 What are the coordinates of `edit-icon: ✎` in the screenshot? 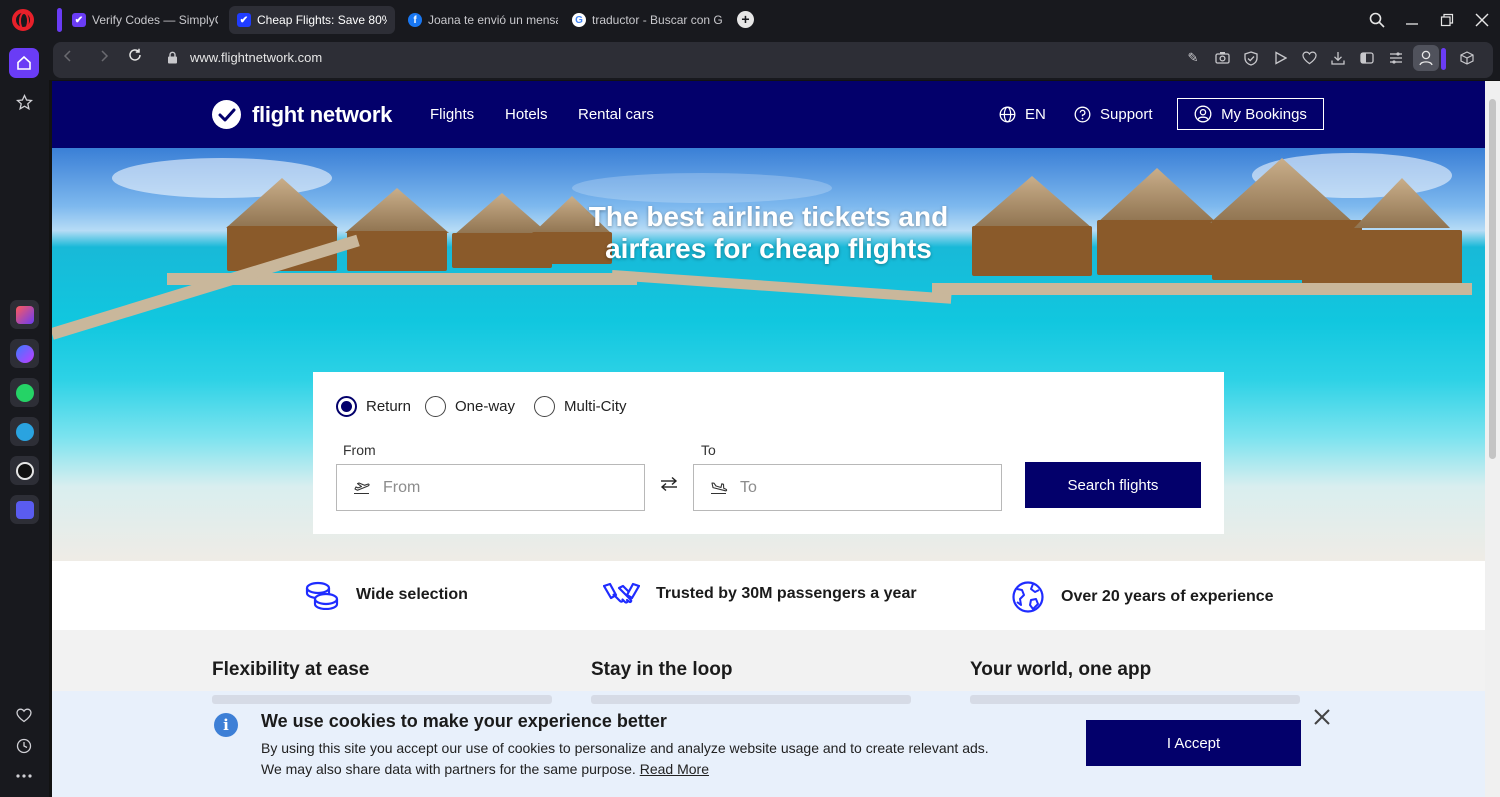 It's located at (1193, 58).